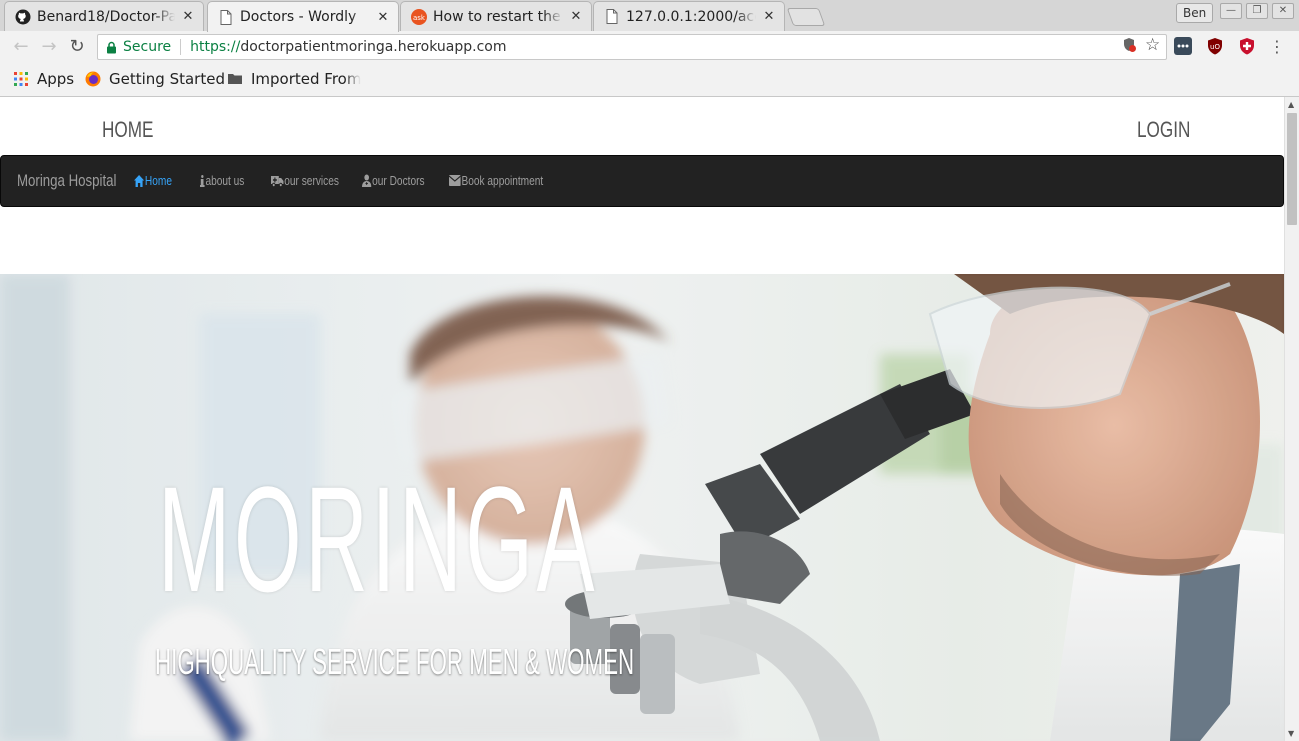 The width and height of the screenshot is (1299, 741). What do you see at coordinates (1292, 169) in the screenshot?
I see `scrollbar-thumb` at bounding box center [1292, 169].